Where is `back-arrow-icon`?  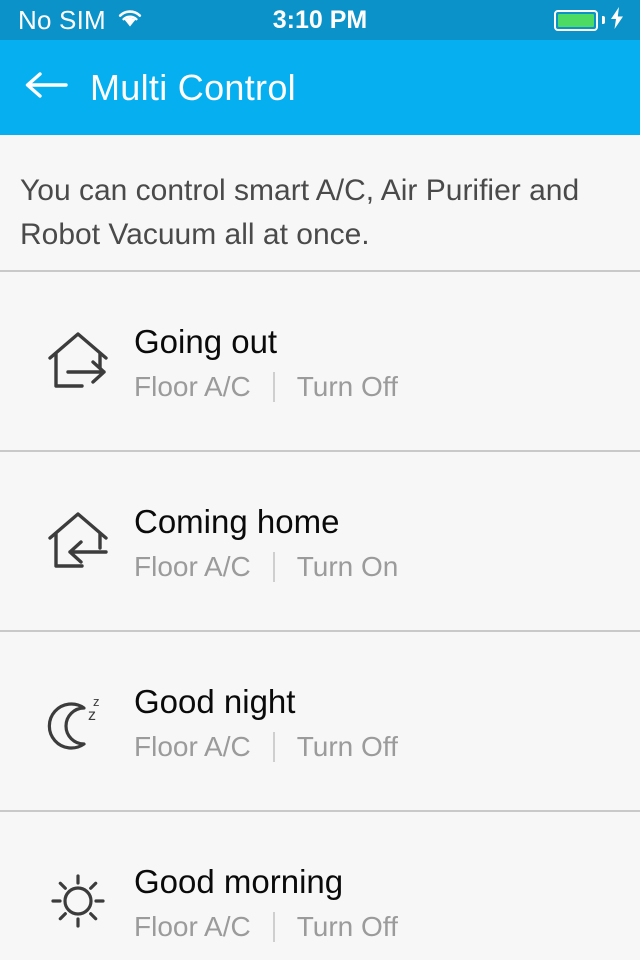 back-arrow-icon is located at coordinates (46, 87).